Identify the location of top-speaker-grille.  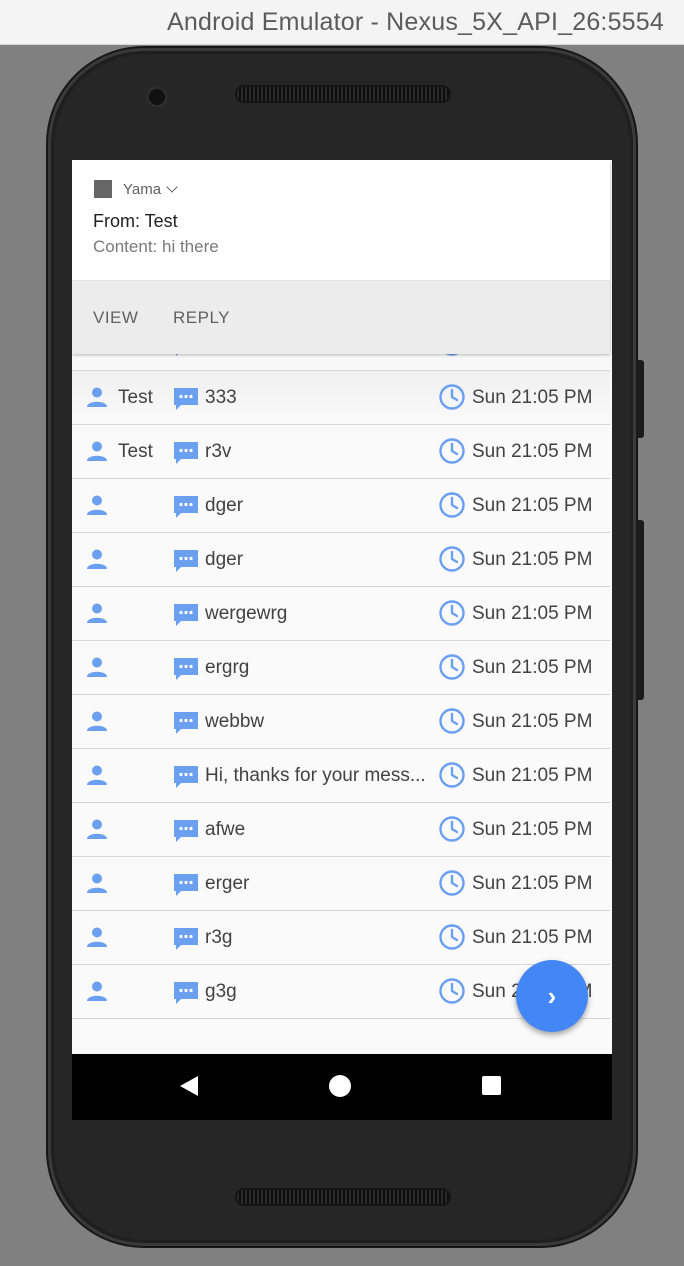
(343, 94).